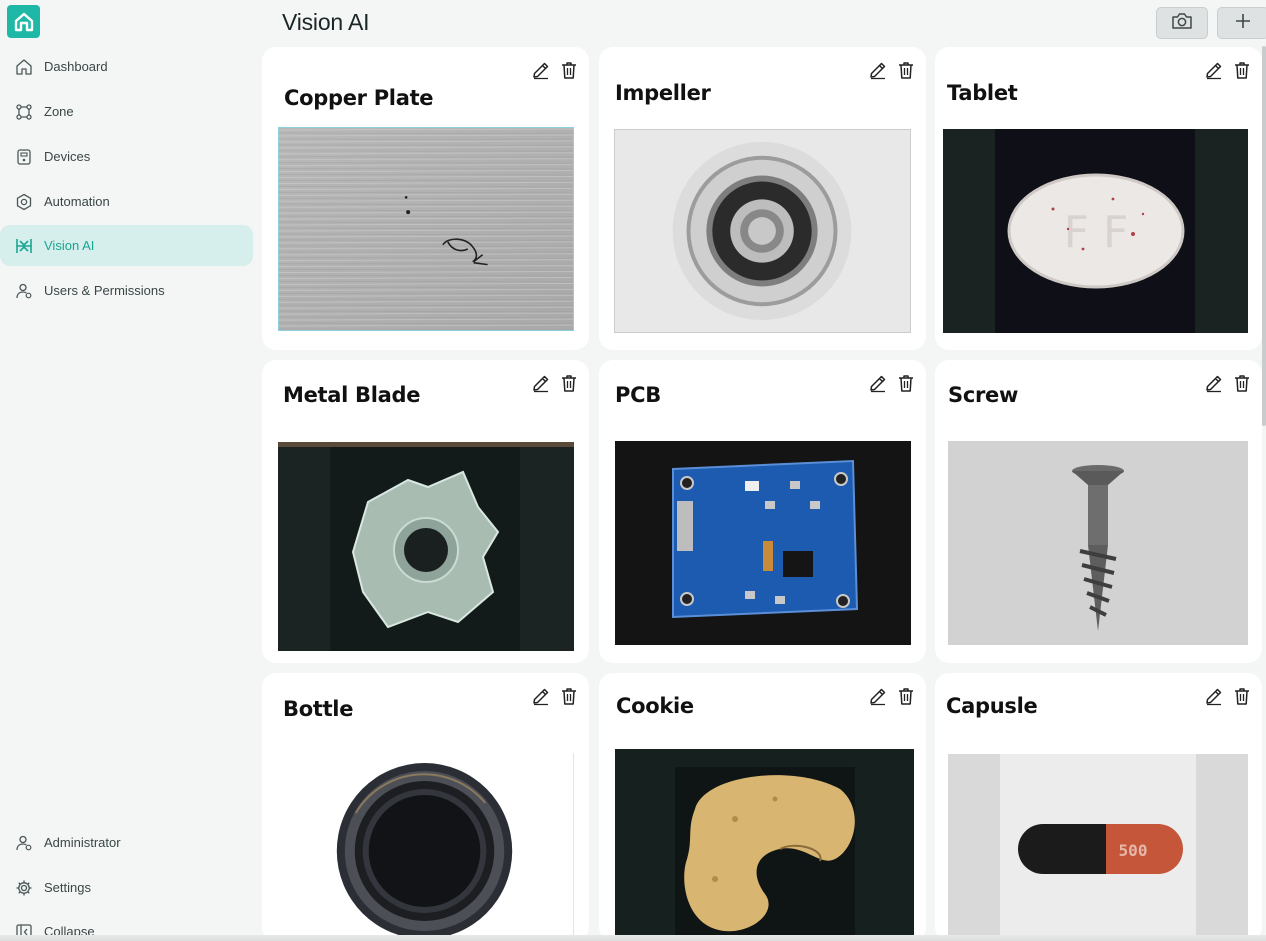 This screenshot has height=941, width=1266. I want to click on automation-icon, so click(24, 202).